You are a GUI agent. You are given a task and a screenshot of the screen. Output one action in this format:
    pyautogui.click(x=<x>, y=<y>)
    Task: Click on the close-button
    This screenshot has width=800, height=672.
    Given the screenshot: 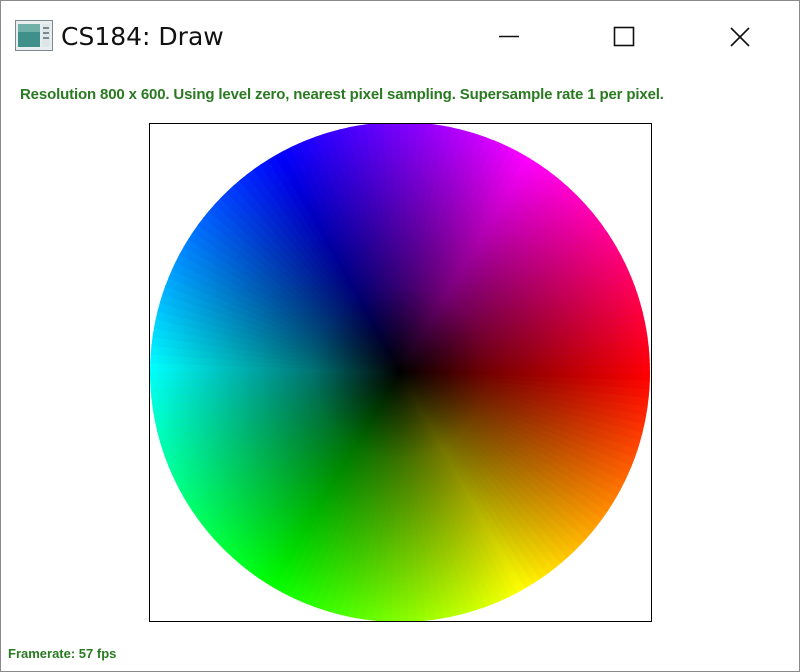 What is the action you would take?
    pyautogui.click(x=740, y=34)
    